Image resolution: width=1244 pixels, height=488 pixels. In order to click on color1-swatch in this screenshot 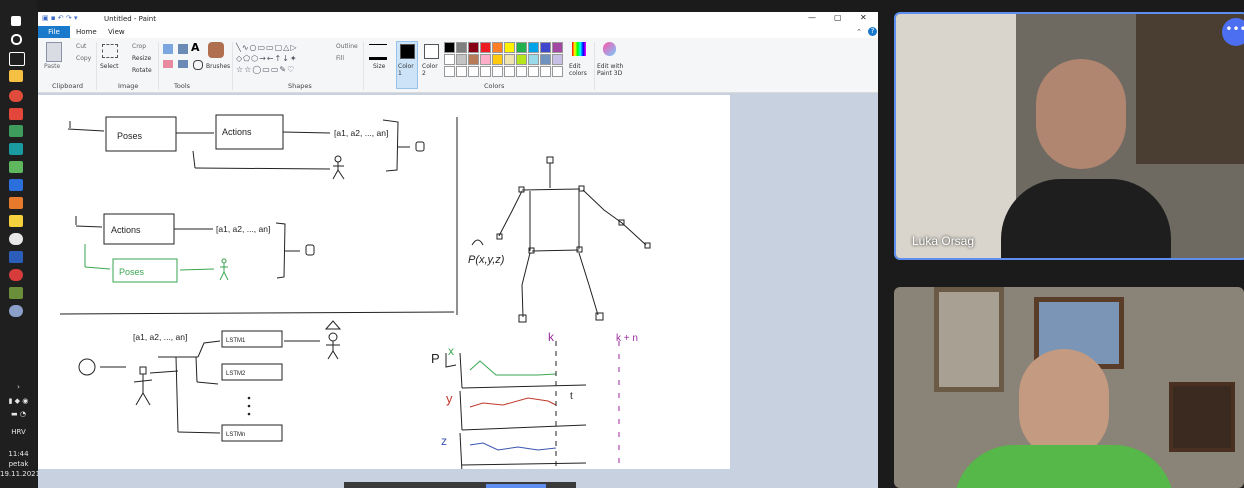, I will do `click(407, 51)`.